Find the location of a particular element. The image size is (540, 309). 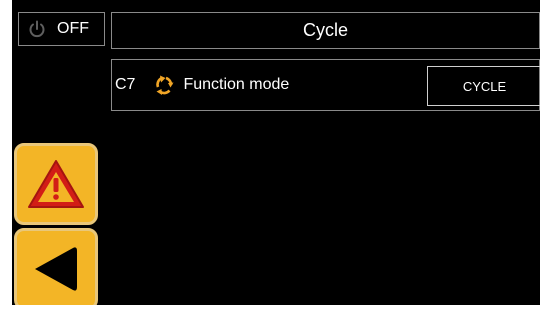

function-mode-value: CYCLE is located at coordinates (484, 86).